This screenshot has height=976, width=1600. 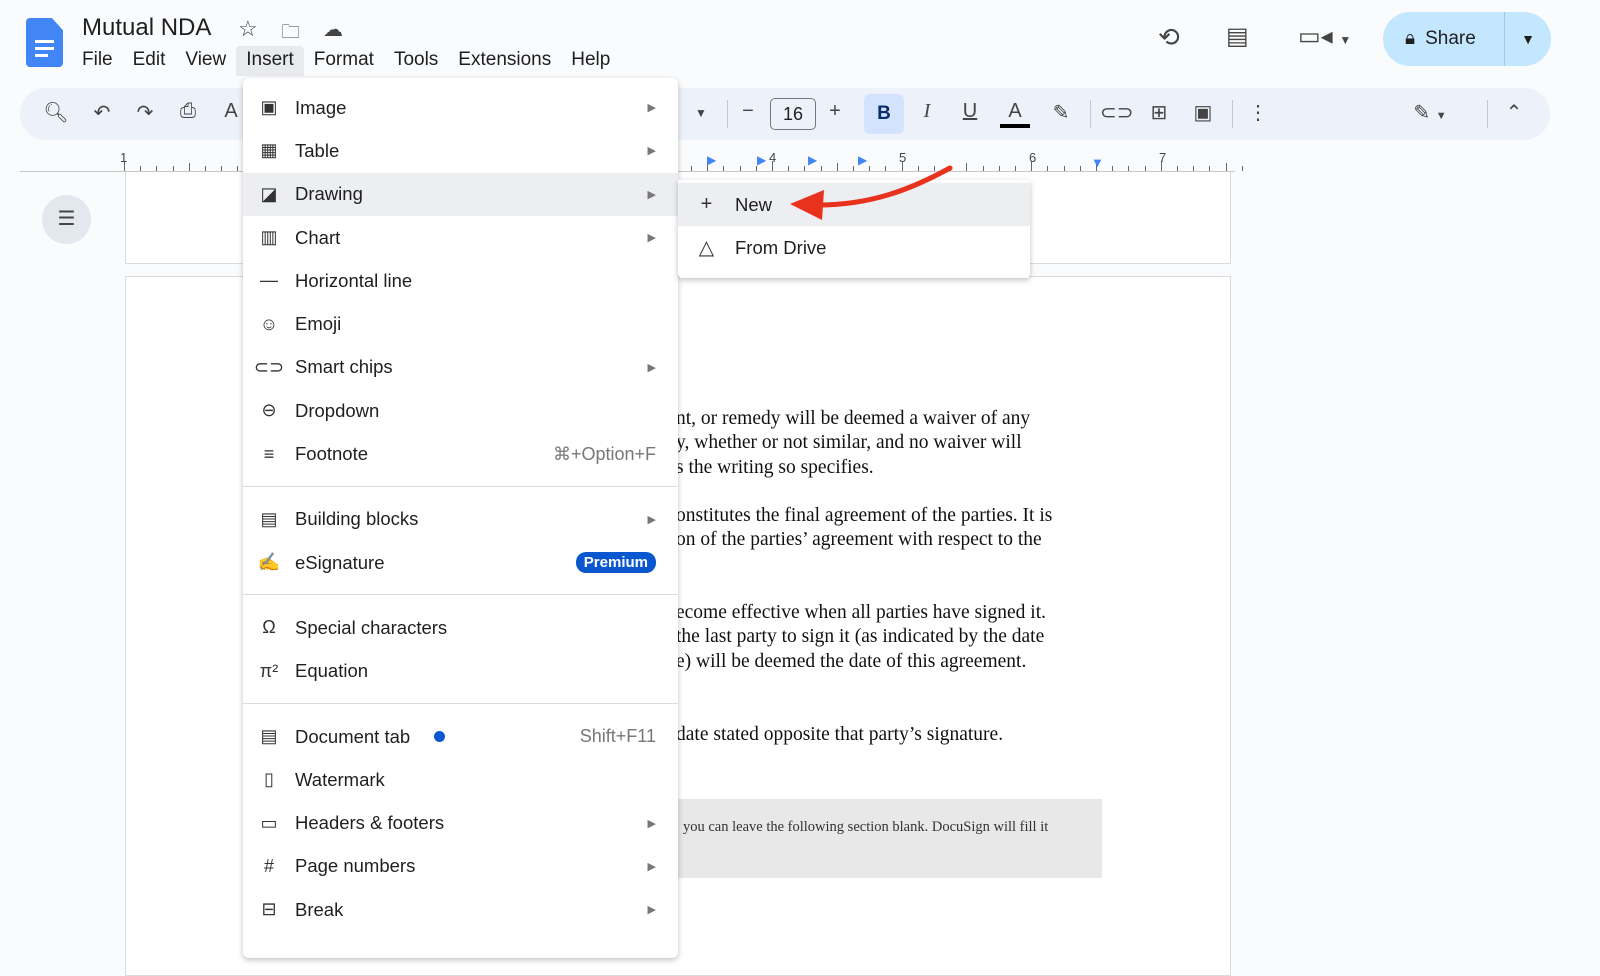 What do you see at coordinates (460, 866) in the screenshot?
I see `insert-menu-item-page-numbers: # Page numbers ▶` at bounding box center [460, 866].